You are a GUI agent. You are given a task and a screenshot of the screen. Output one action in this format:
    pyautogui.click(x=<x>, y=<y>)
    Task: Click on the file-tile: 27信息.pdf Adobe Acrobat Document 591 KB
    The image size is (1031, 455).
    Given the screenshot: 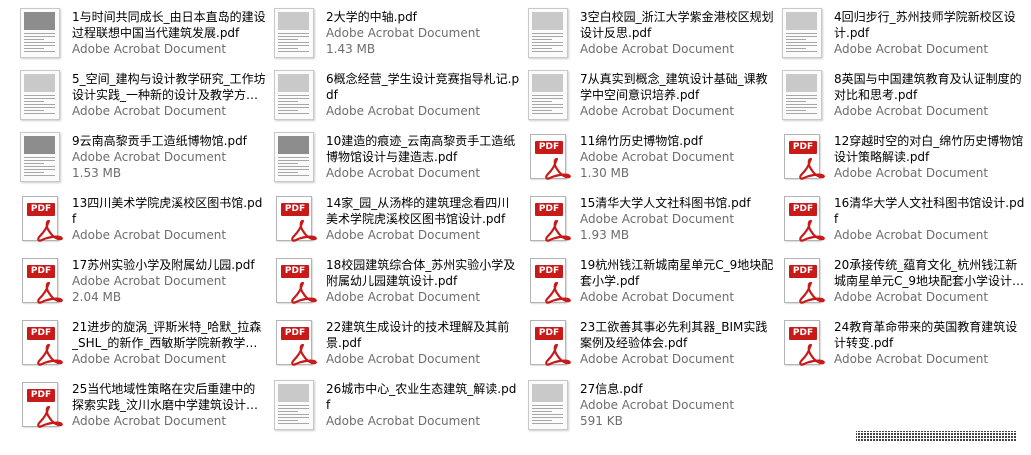 What is the action you would take?
    pyautogui.click(x=647, y=409)
    